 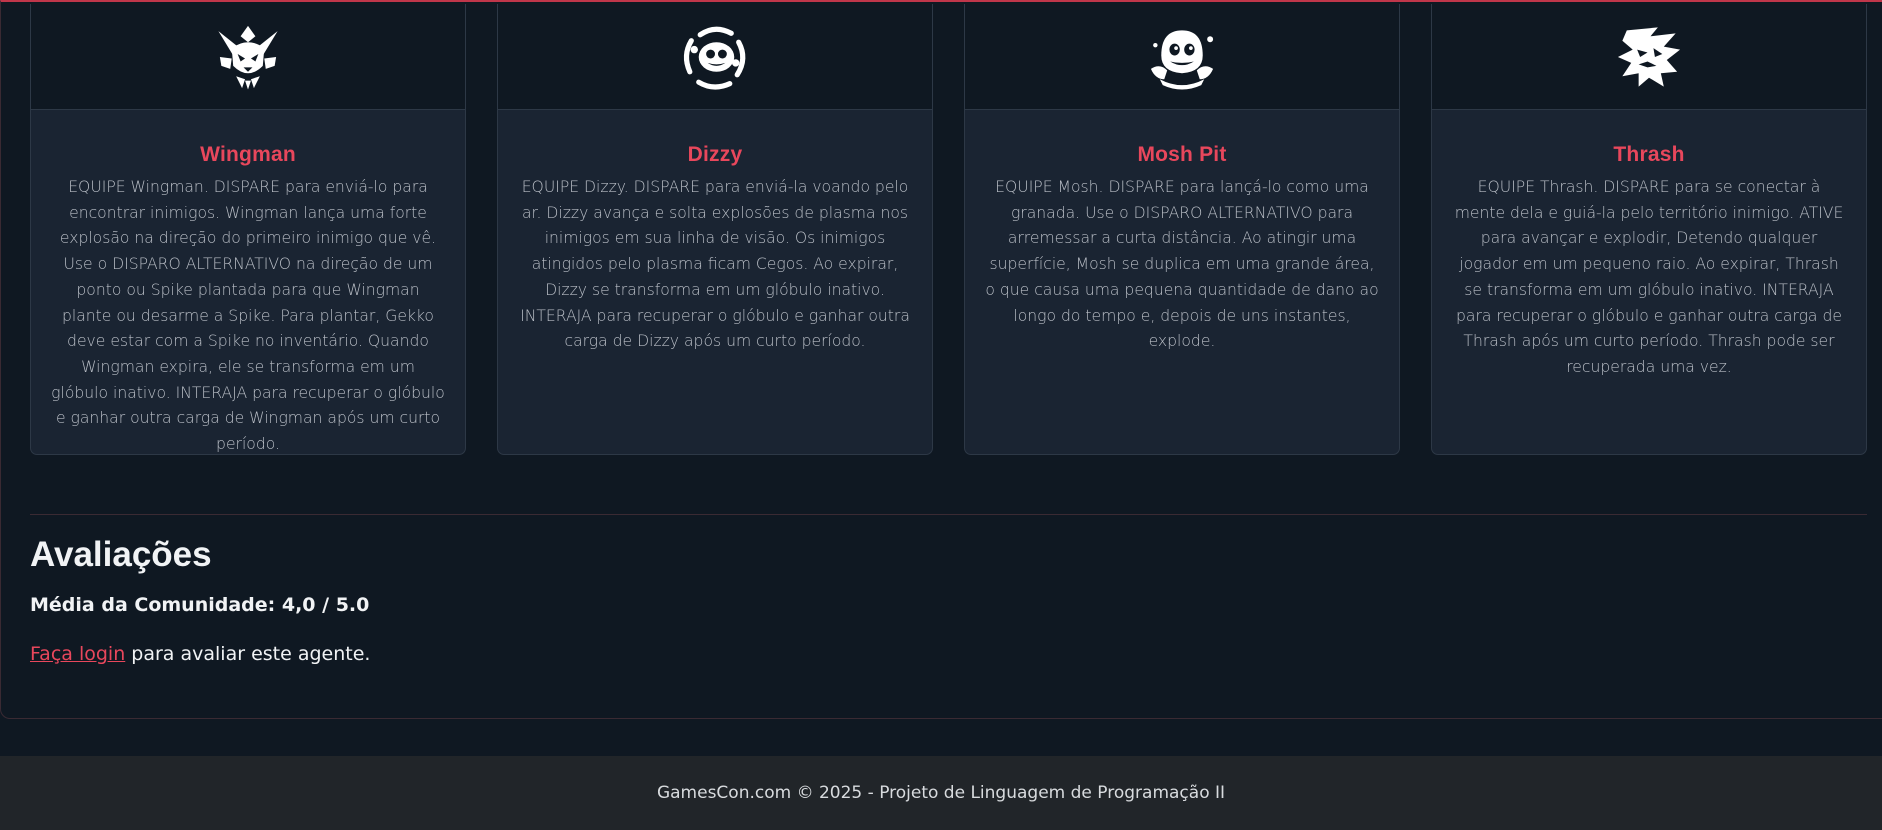 I want to click on login-prompt-text: para avaliar este agente., so click(x=248, y=654).